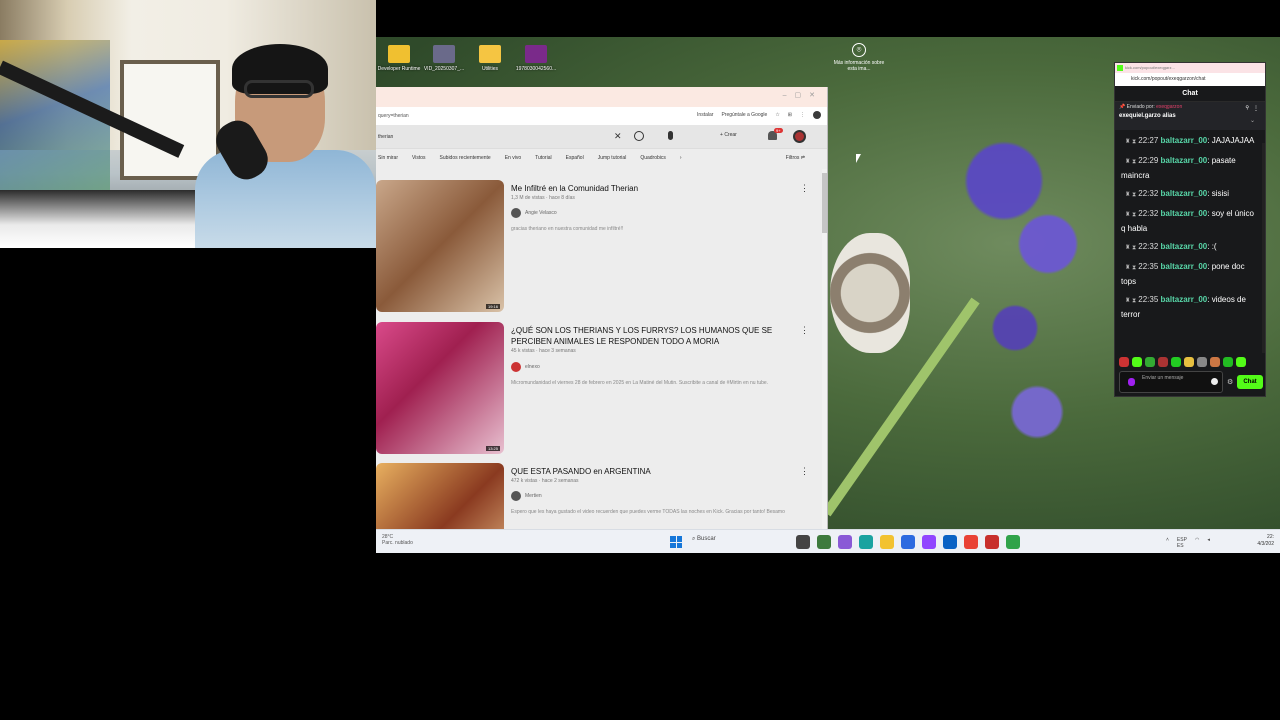 Image resolution: width=1280 pixels, height=720 pixels. I want to click on system-tray: ˄ ESP ES ◠ ◂, so click(1188, 543).